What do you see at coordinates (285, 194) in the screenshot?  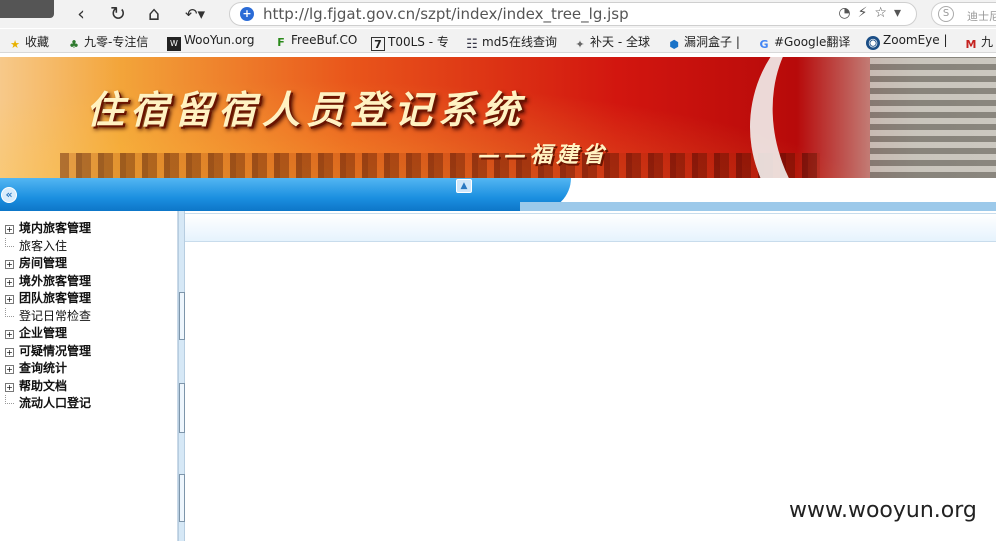 I see `nav-bar-gradient` at bounding box center [285, 194].